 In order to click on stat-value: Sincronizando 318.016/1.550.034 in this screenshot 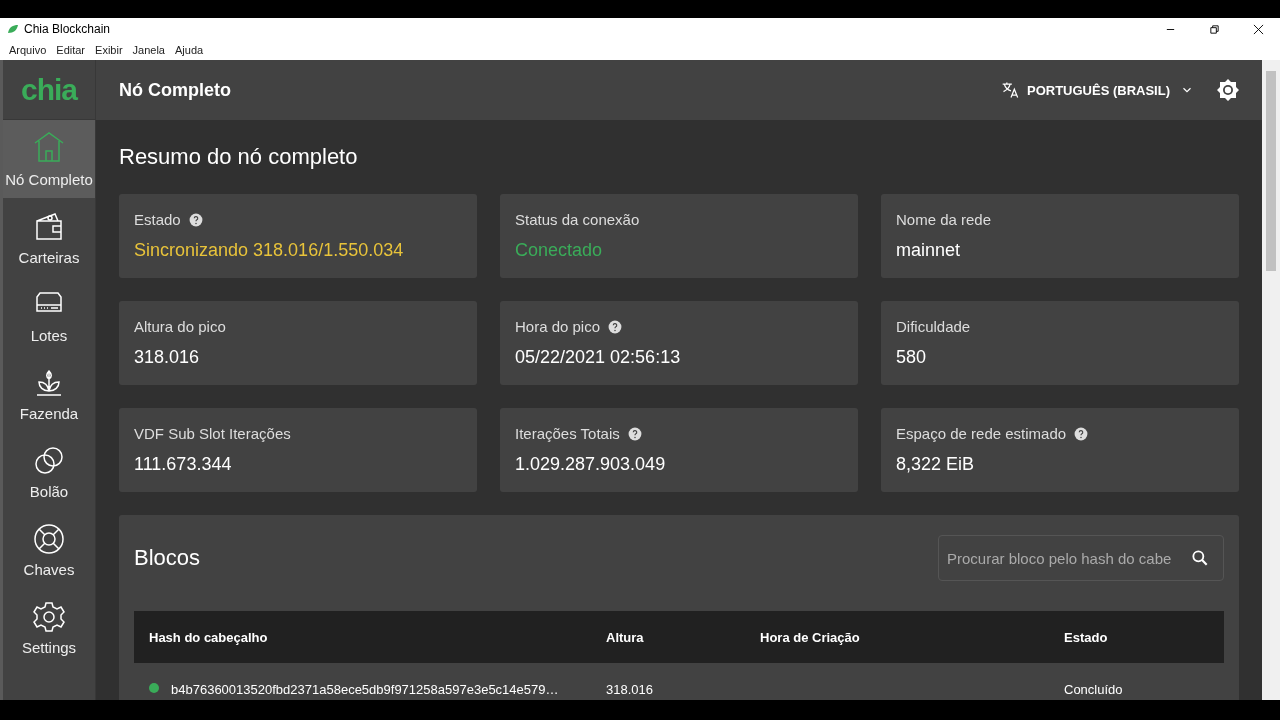, I will do `click(269, 250)`.